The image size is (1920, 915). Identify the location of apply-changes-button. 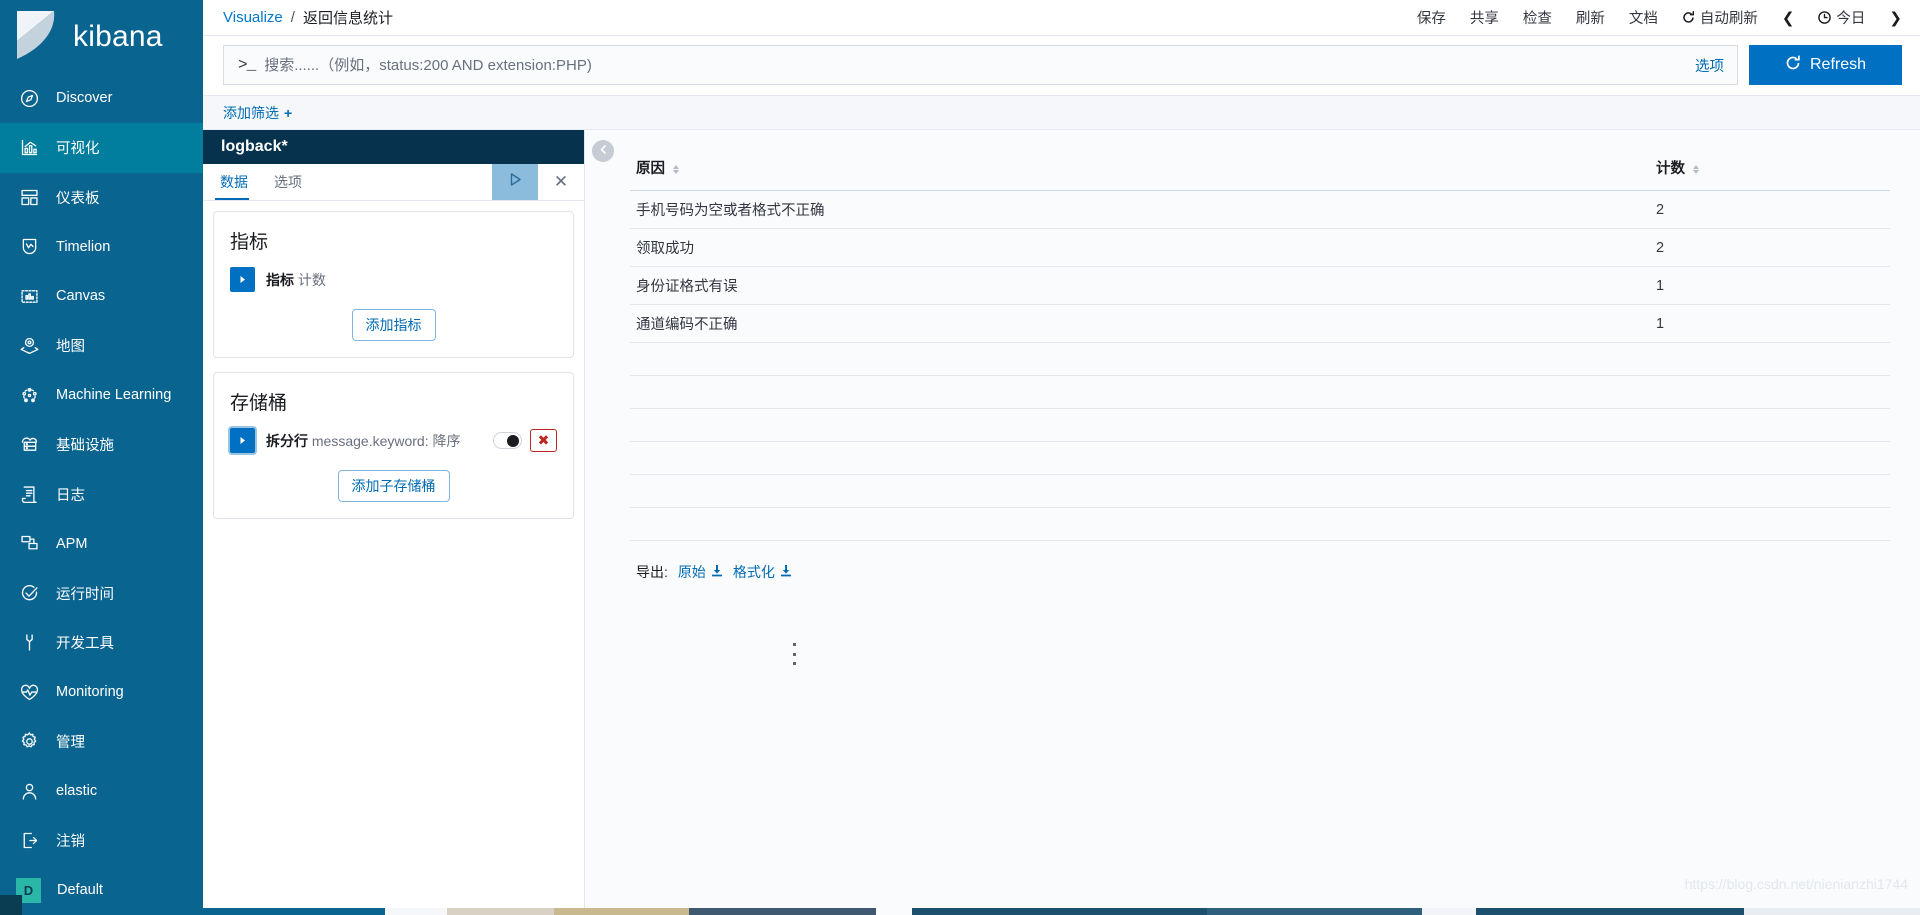
(515, 182).